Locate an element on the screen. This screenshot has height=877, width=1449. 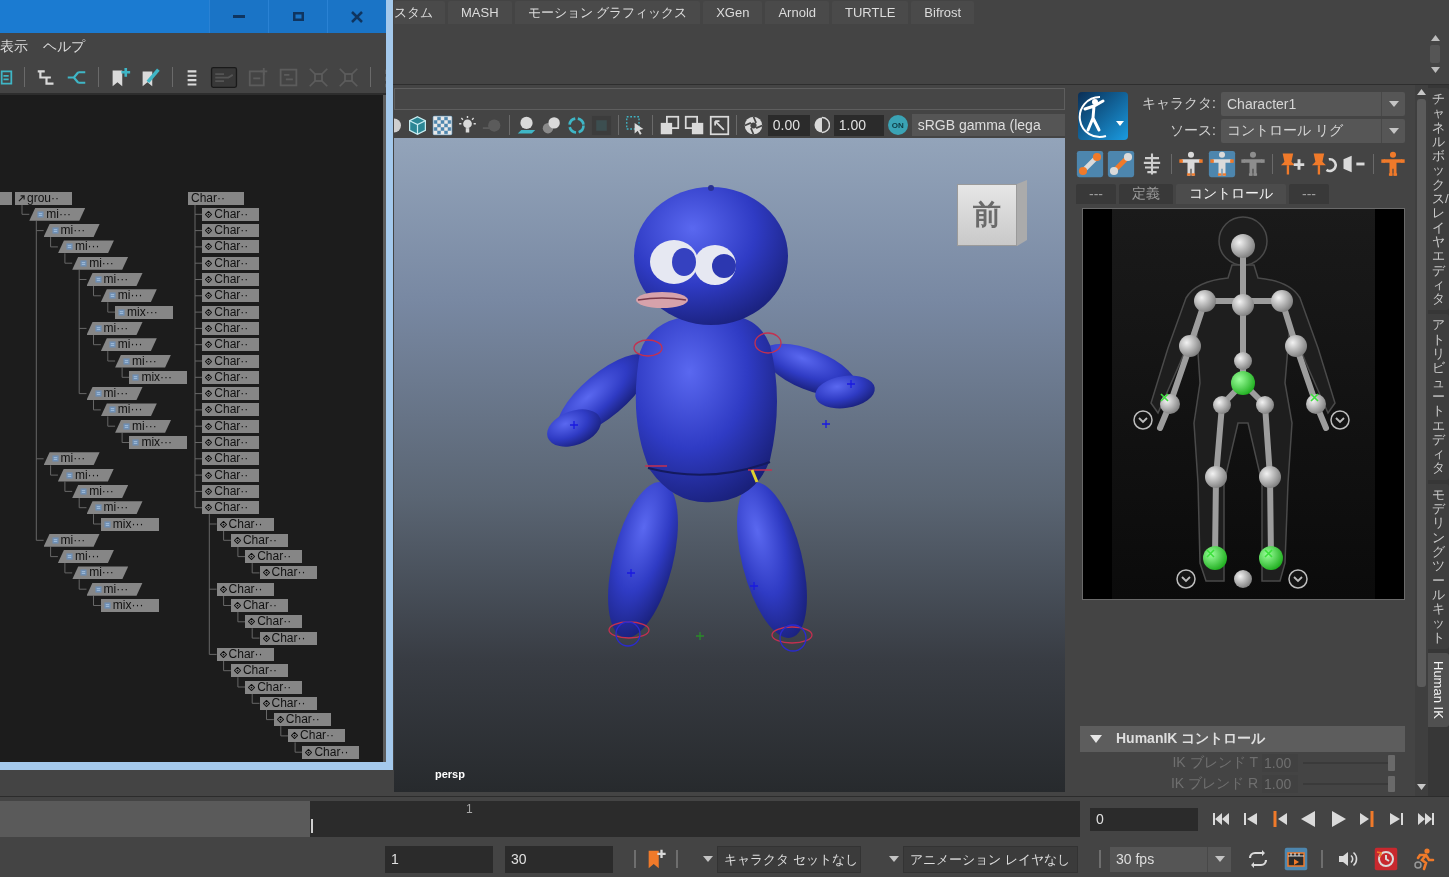
aperture-icon is located at coordinates (753, 125).